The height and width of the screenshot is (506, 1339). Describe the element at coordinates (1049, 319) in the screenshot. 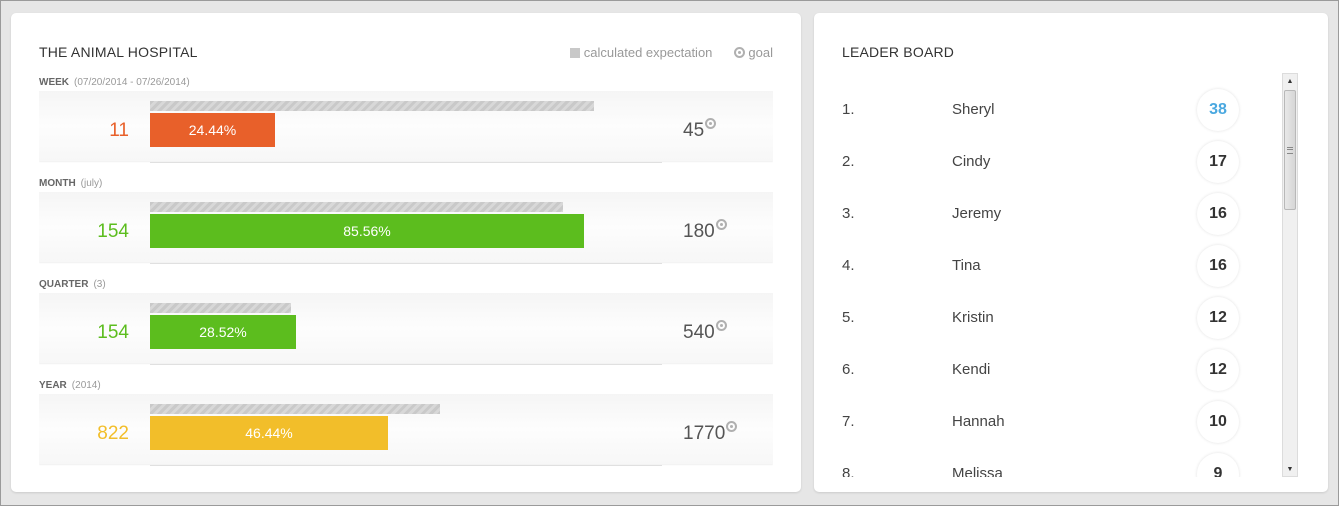

I see `leader-board-row: 5. Kristin 12` at that location.